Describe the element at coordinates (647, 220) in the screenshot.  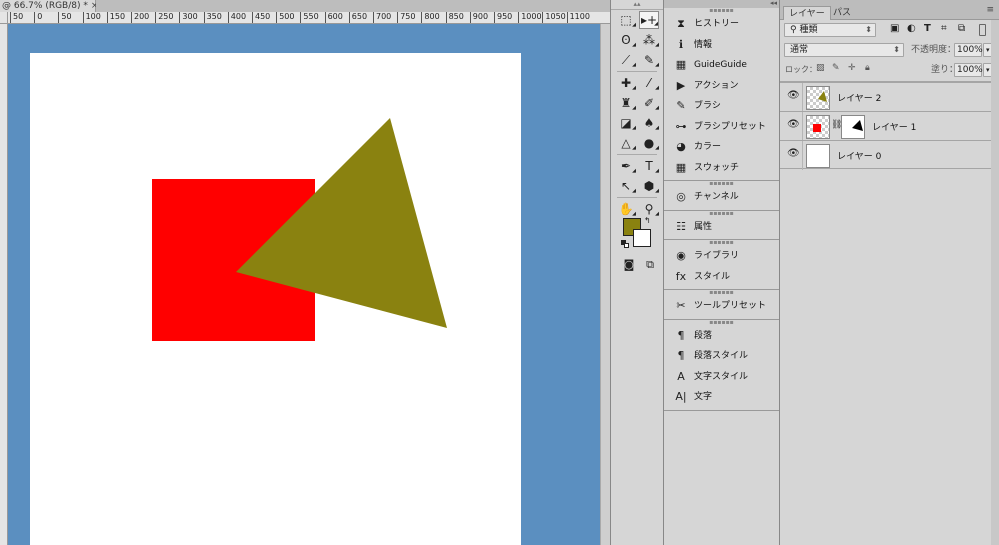
I see `swap-colors-icon: ↰` at that location.